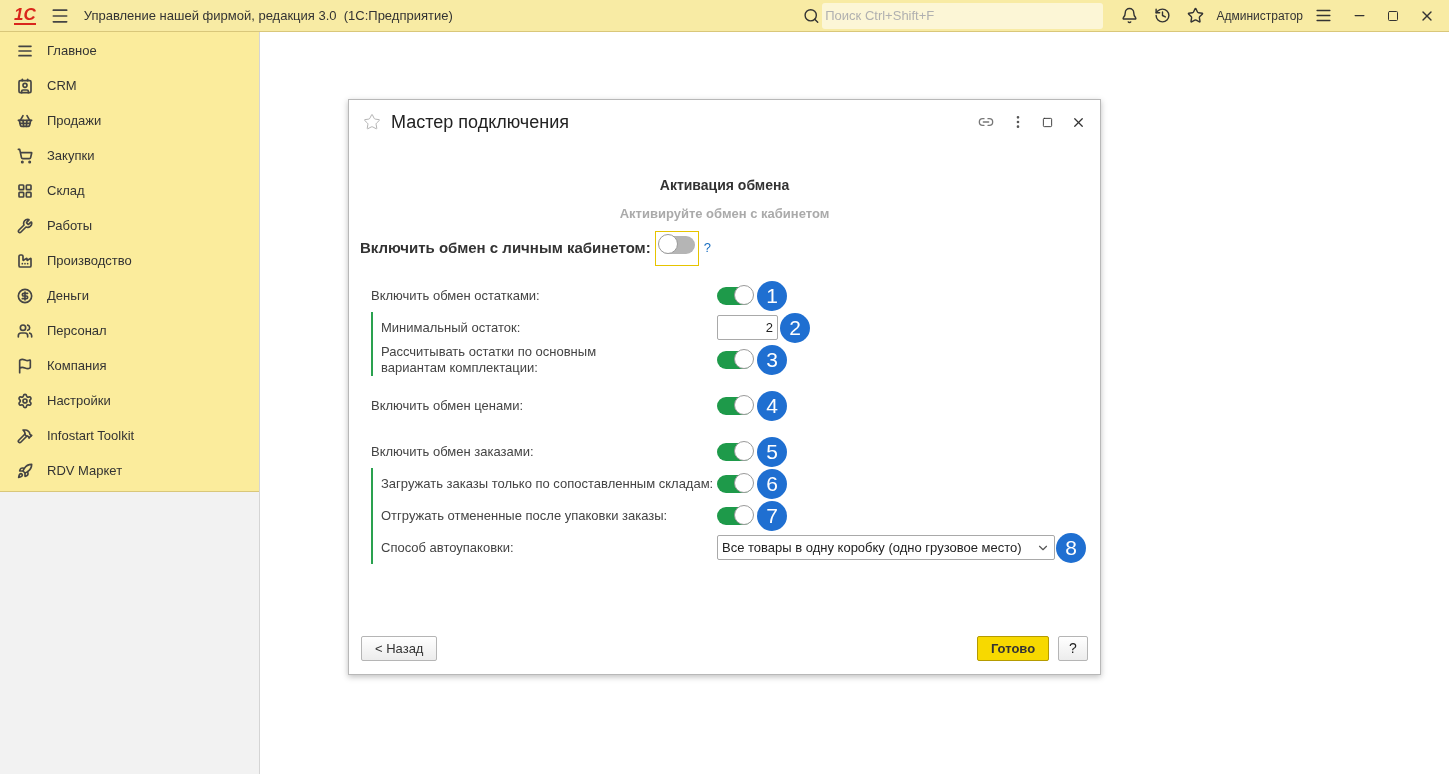 Image resolution: width=1449 pixels, height=774 pixels. Describe the element at coordinates (886, 547) in the screenshot. I see `dropdown-field: Все товары в одну коробку (одно грузовое место)` at that location.